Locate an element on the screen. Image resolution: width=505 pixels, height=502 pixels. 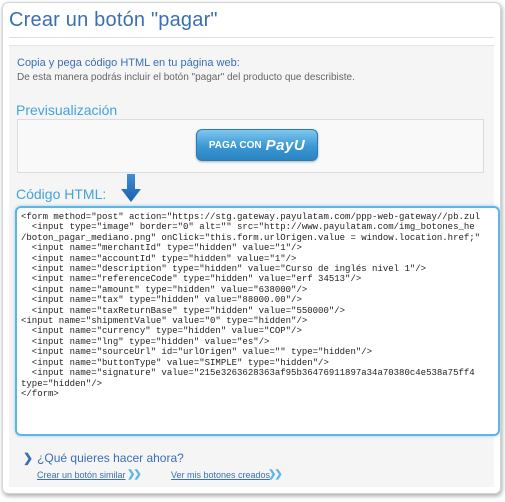
preview-box: PAGA CON PayU is located at coordinates (250, 146).